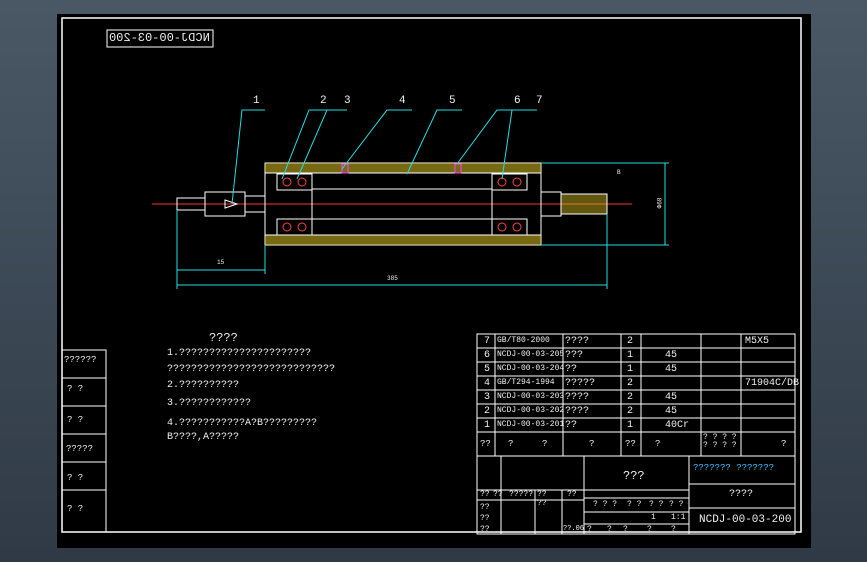  Describe the element at coordinates (649, 529) in the screenshot. I see `tb-sheet-4: ?` at that location.